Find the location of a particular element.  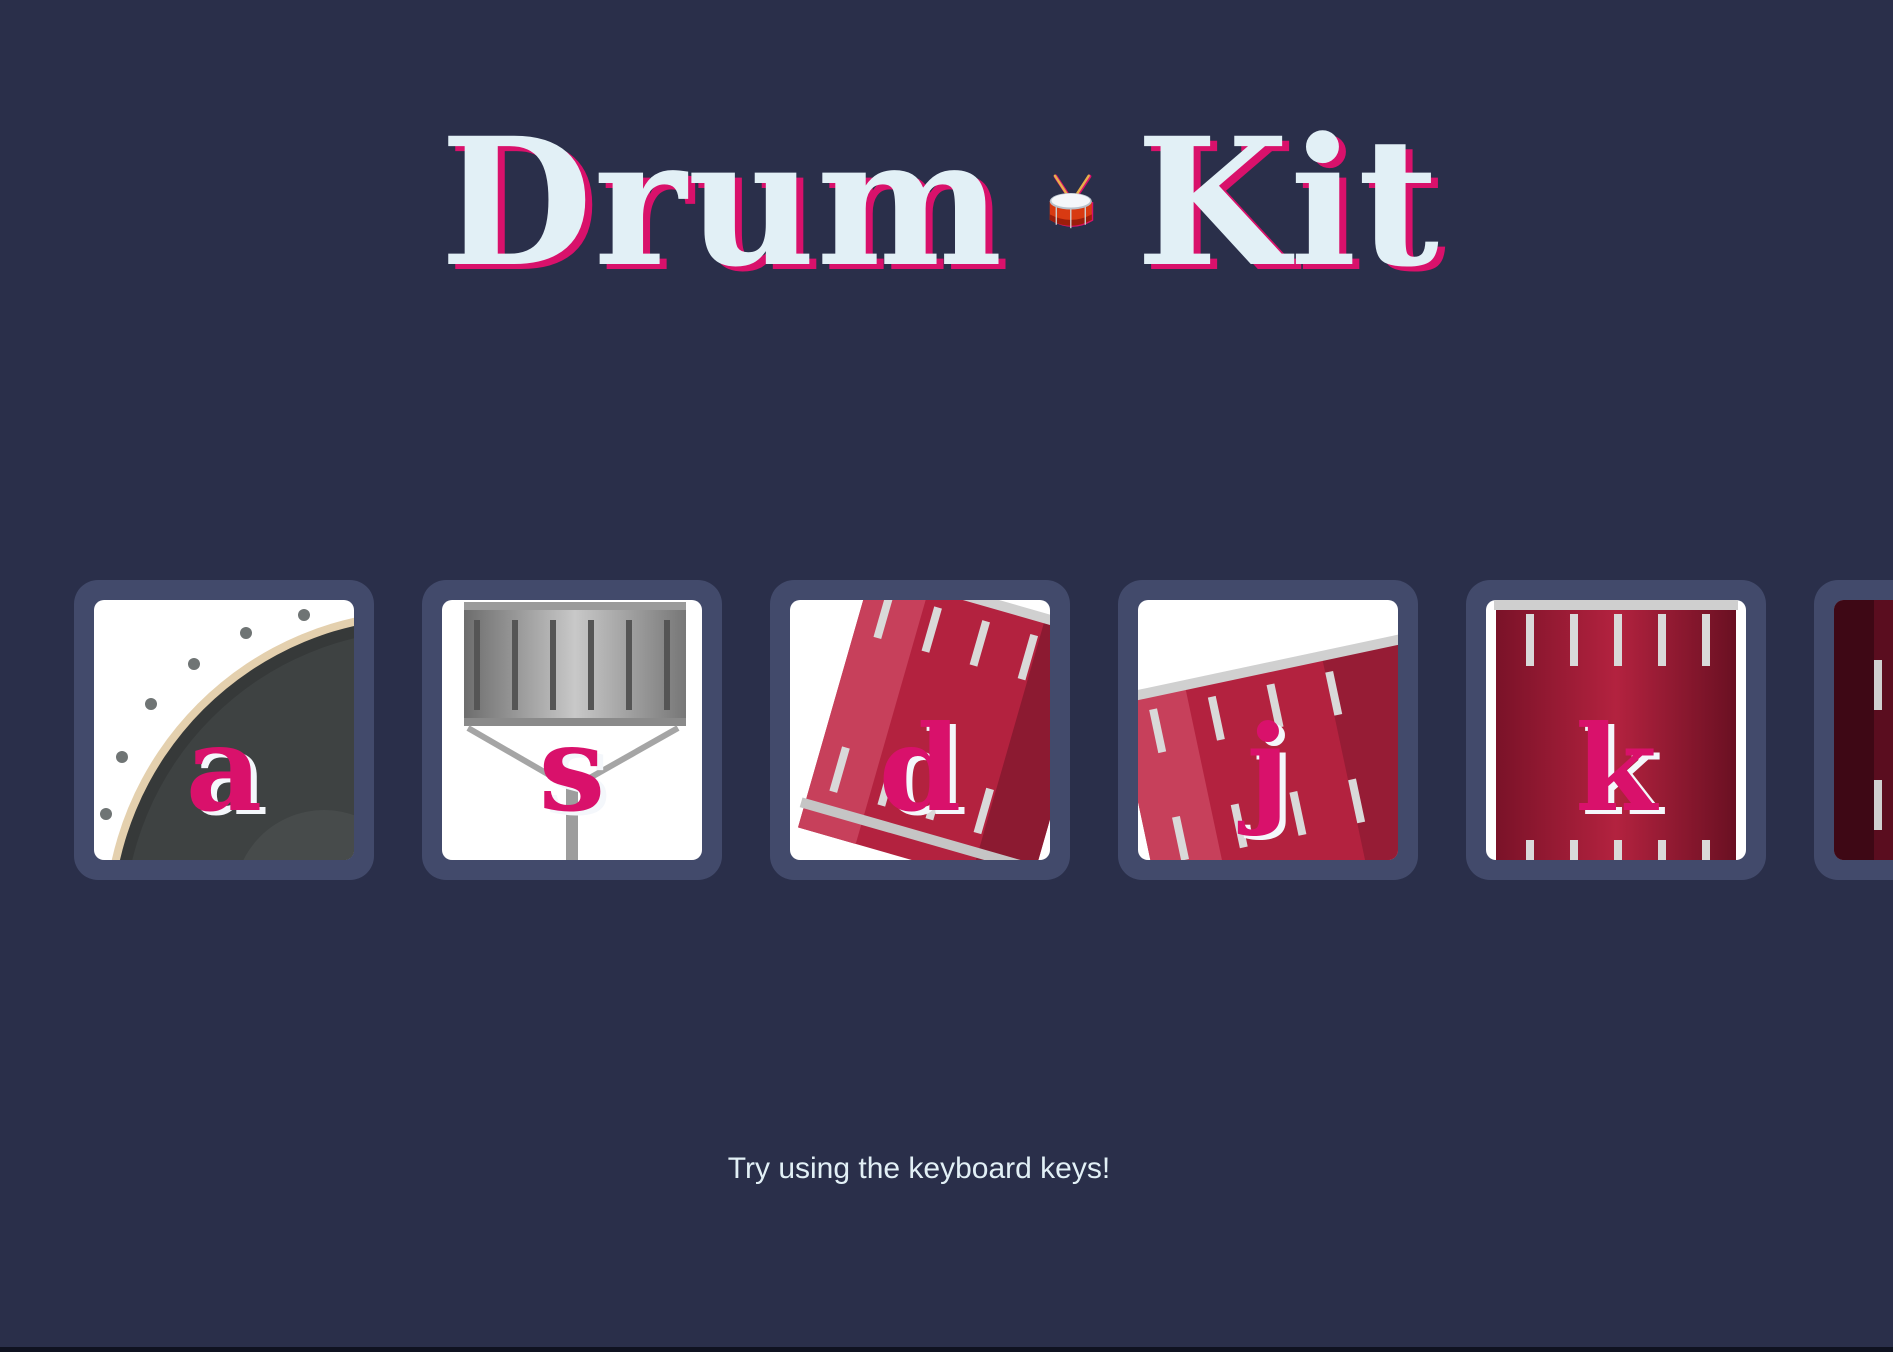

drum-pad-d: d is located at coordinates (920, 730).